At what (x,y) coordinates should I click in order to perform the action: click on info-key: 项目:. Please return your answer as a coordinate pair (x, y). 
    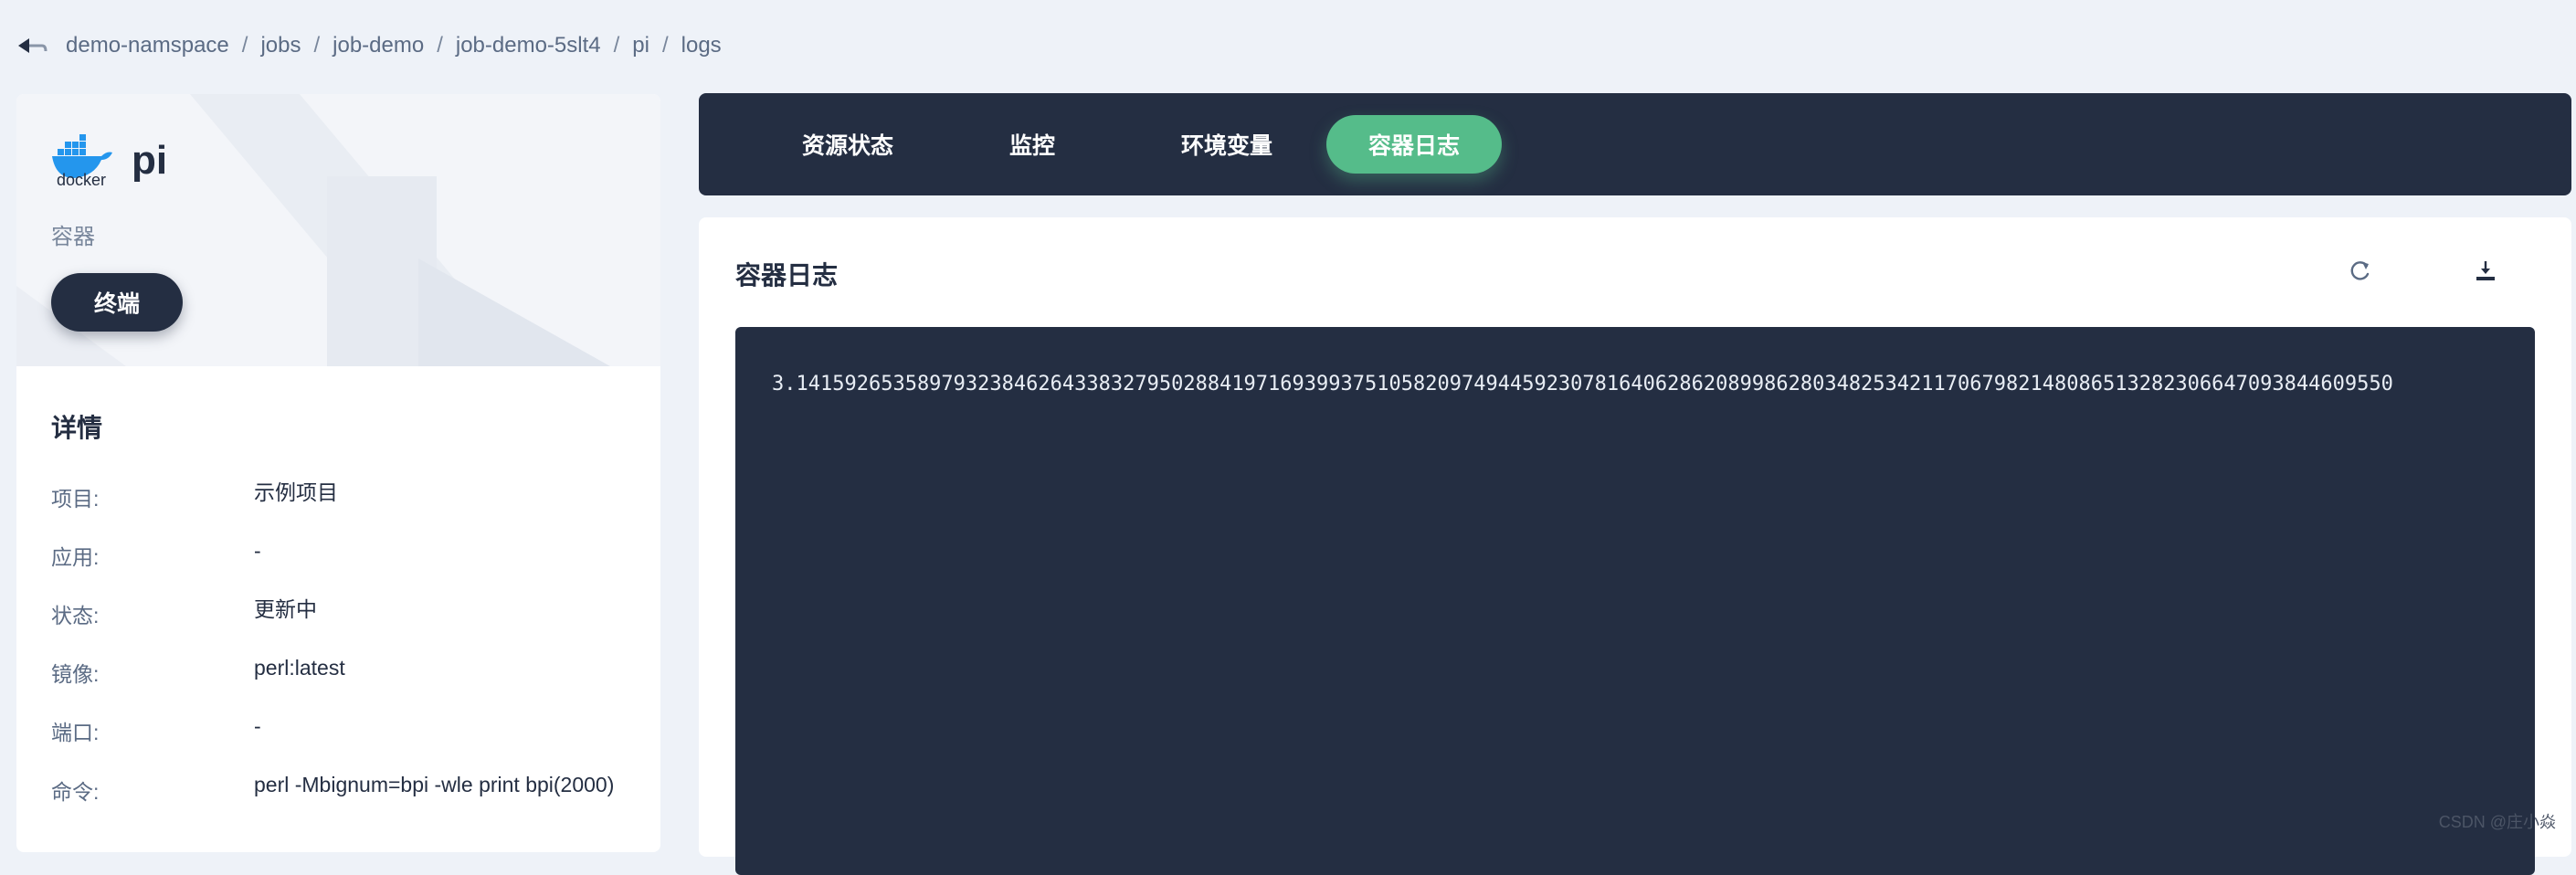
    Looking at the image, I should click on (75, 499).